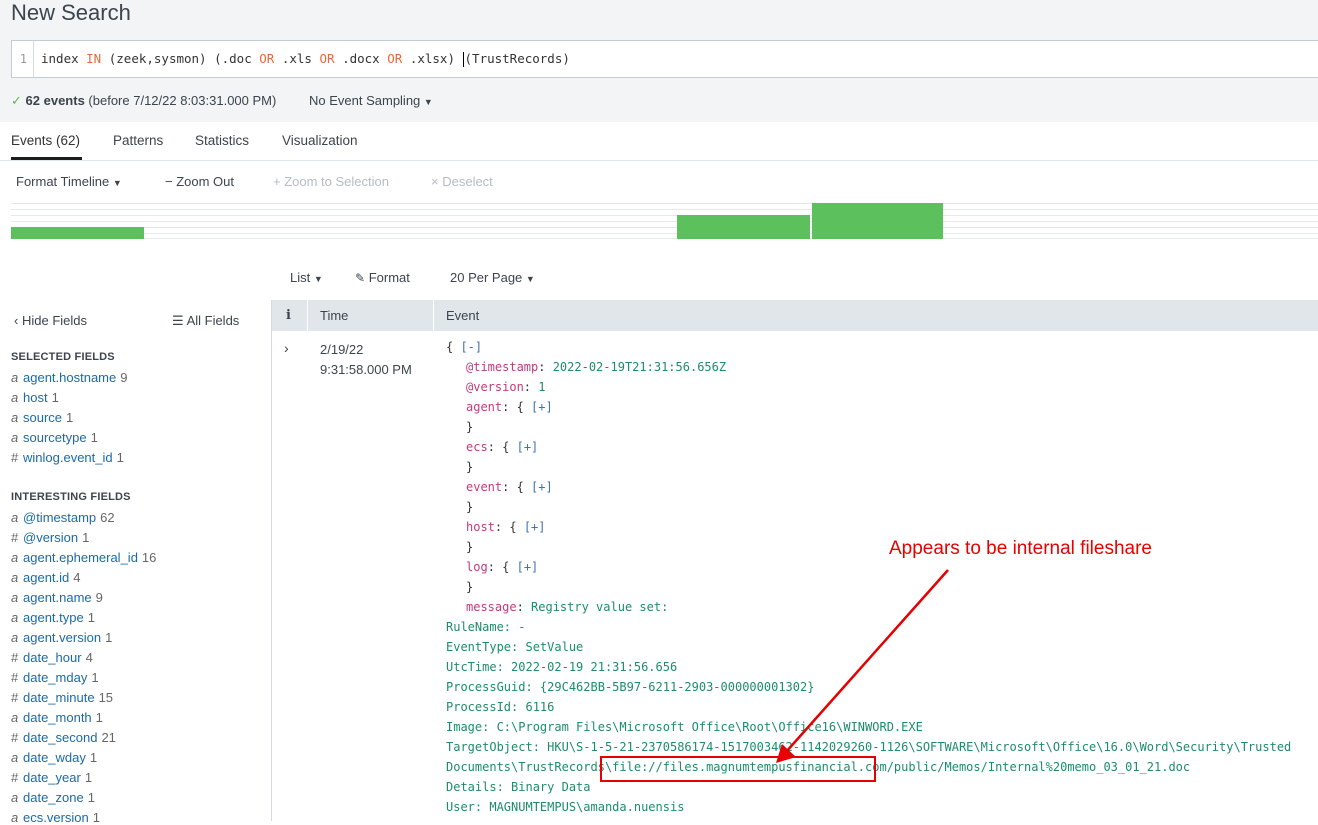 Image resolution: width=1318 pixels, height=825 pixels. I want to click on field-item: a sourcetype 1, so click(54, 437).